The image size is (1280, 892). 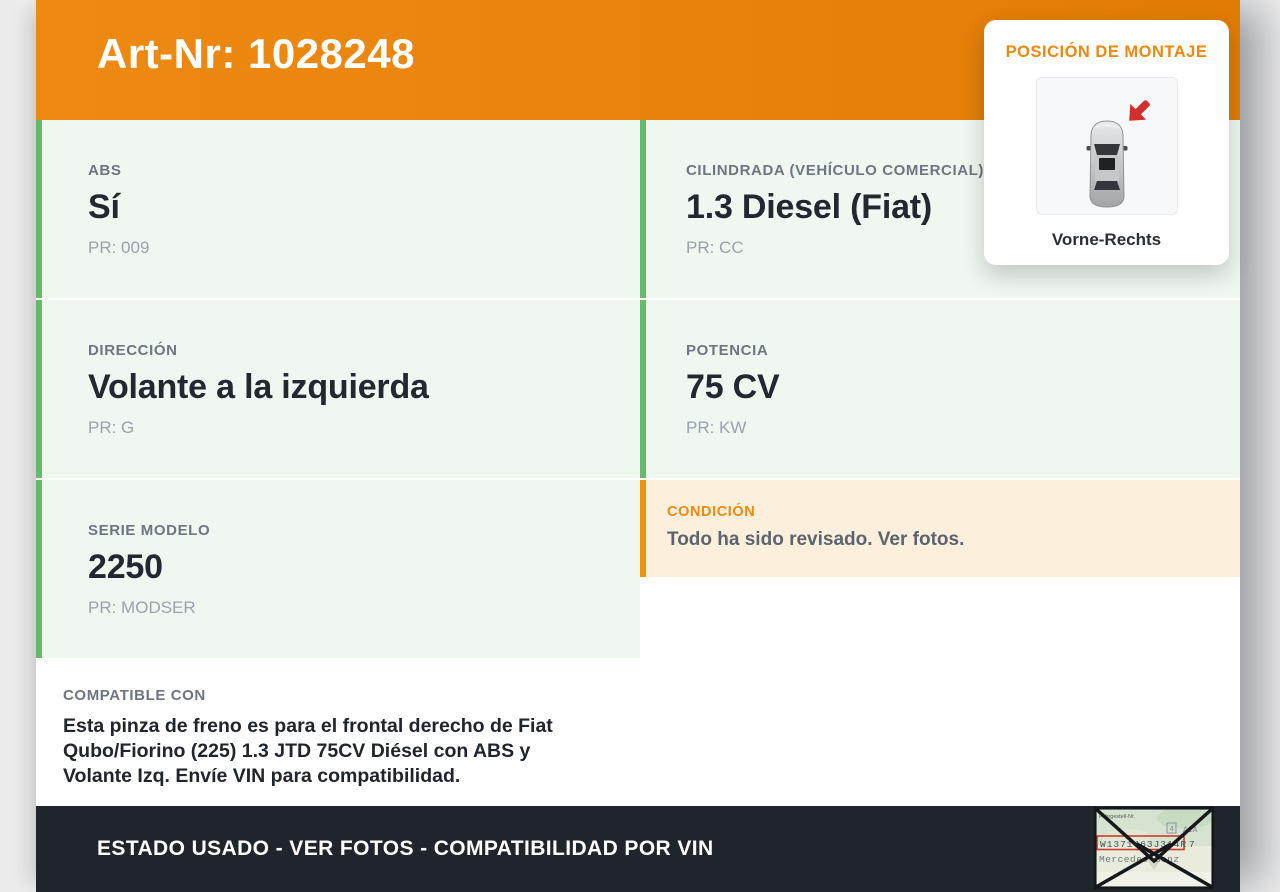 I want to click on front-right-arrow-icon, so click(x=1139, y=110).